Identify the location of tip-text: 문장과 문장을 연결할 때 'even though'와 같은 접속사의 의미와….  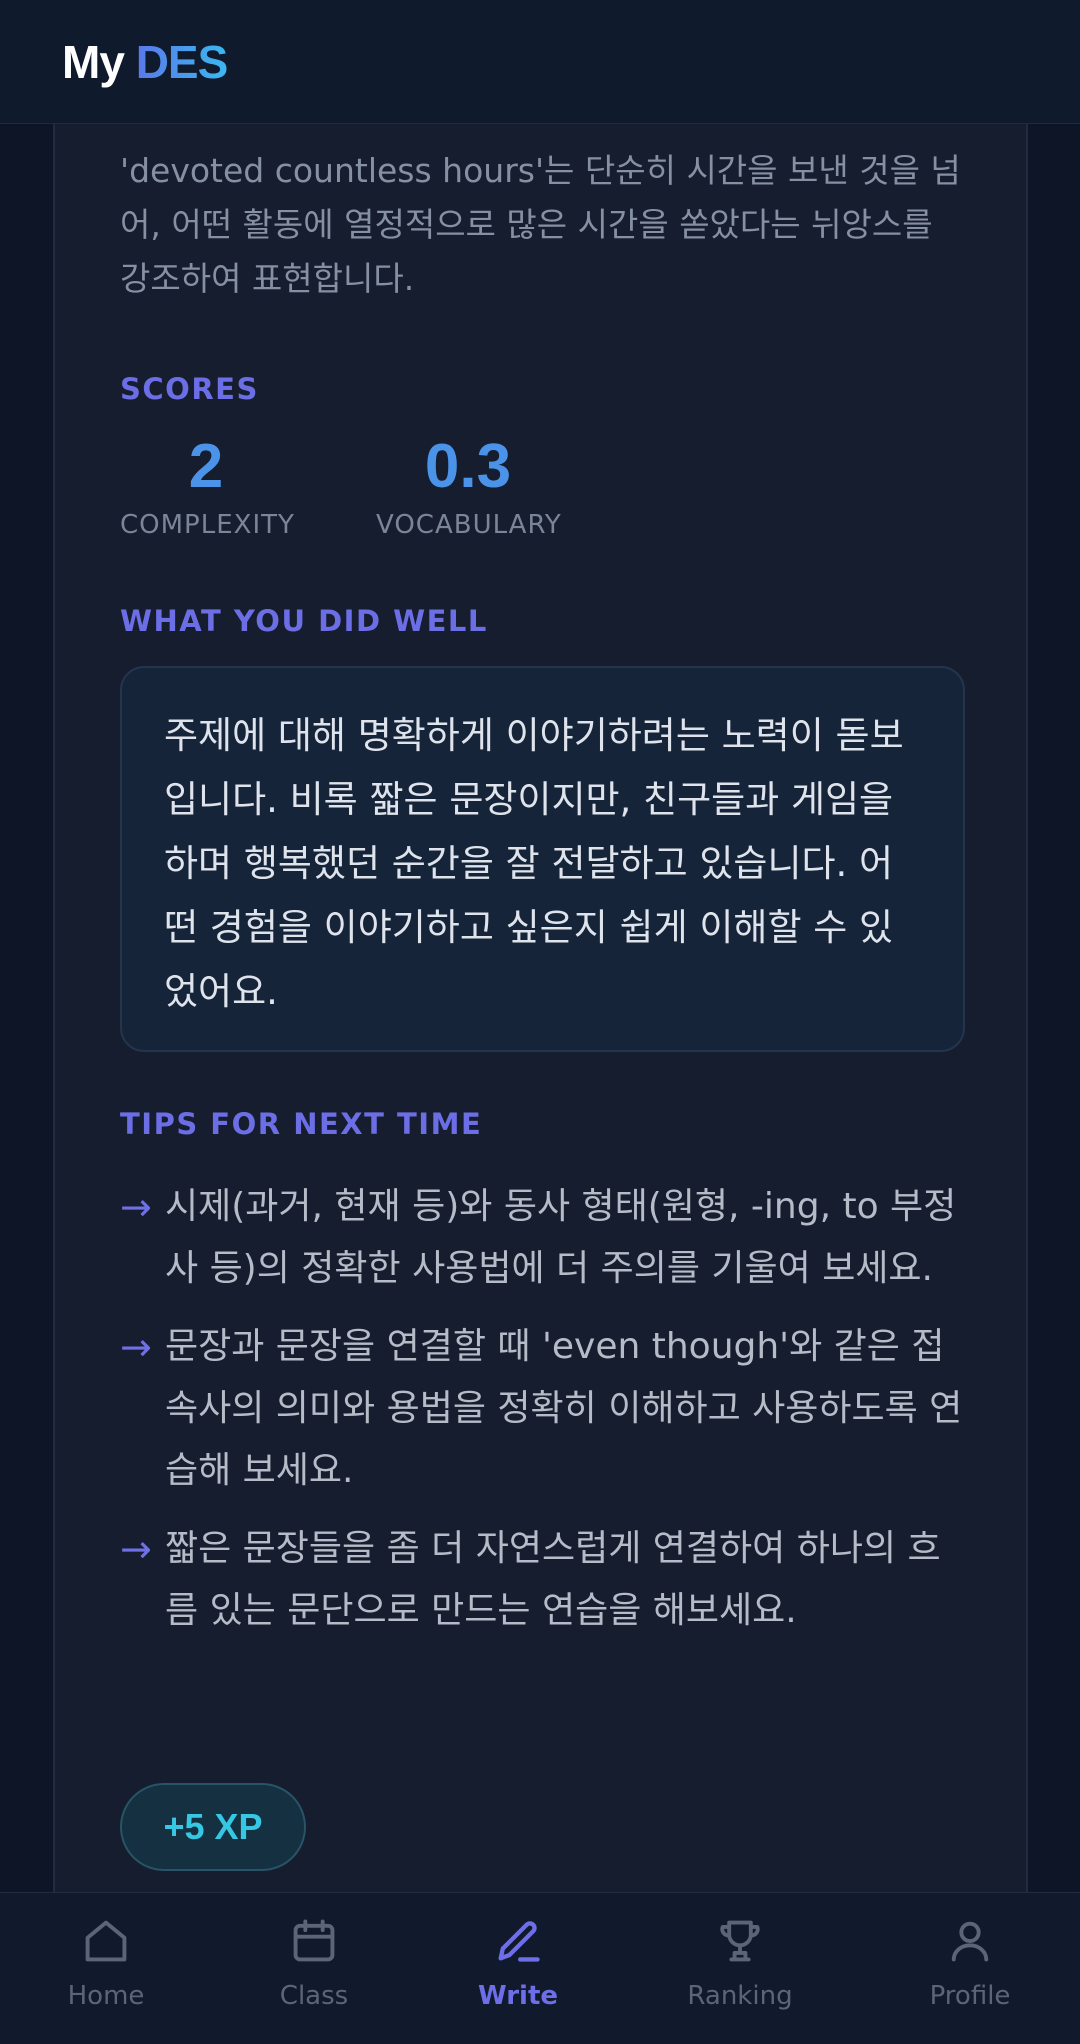
(564, 1408).